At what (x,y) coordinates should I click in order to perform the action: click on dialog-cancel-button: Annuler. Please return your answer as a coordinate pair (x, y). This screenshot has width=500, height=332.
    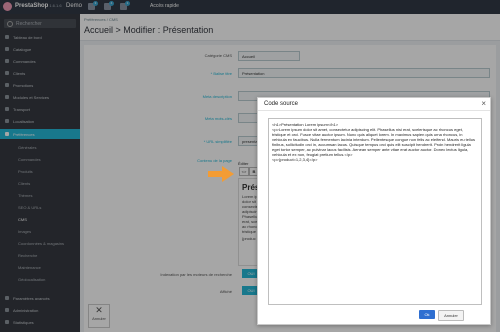
    Looking at the image, I should click on (451, 315).